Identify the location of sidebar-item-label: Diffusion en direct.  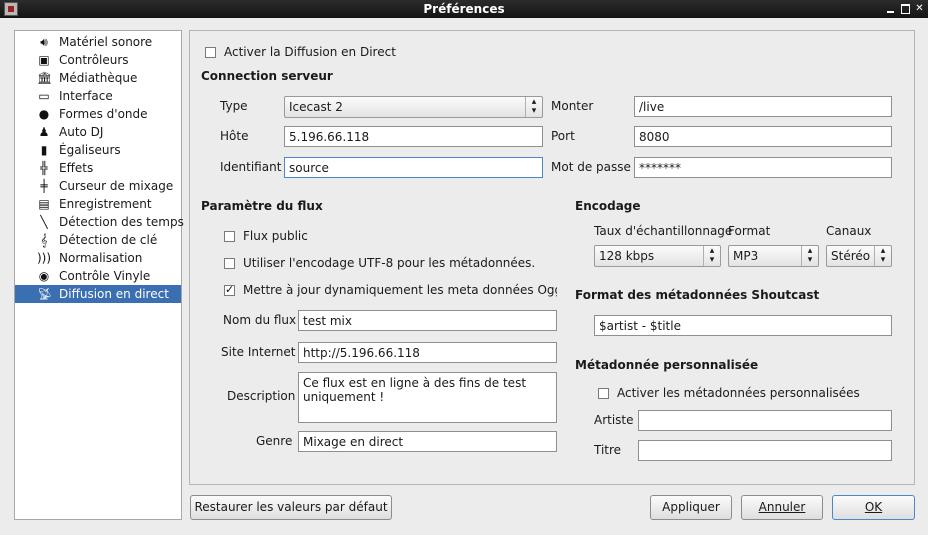
(114, 294).